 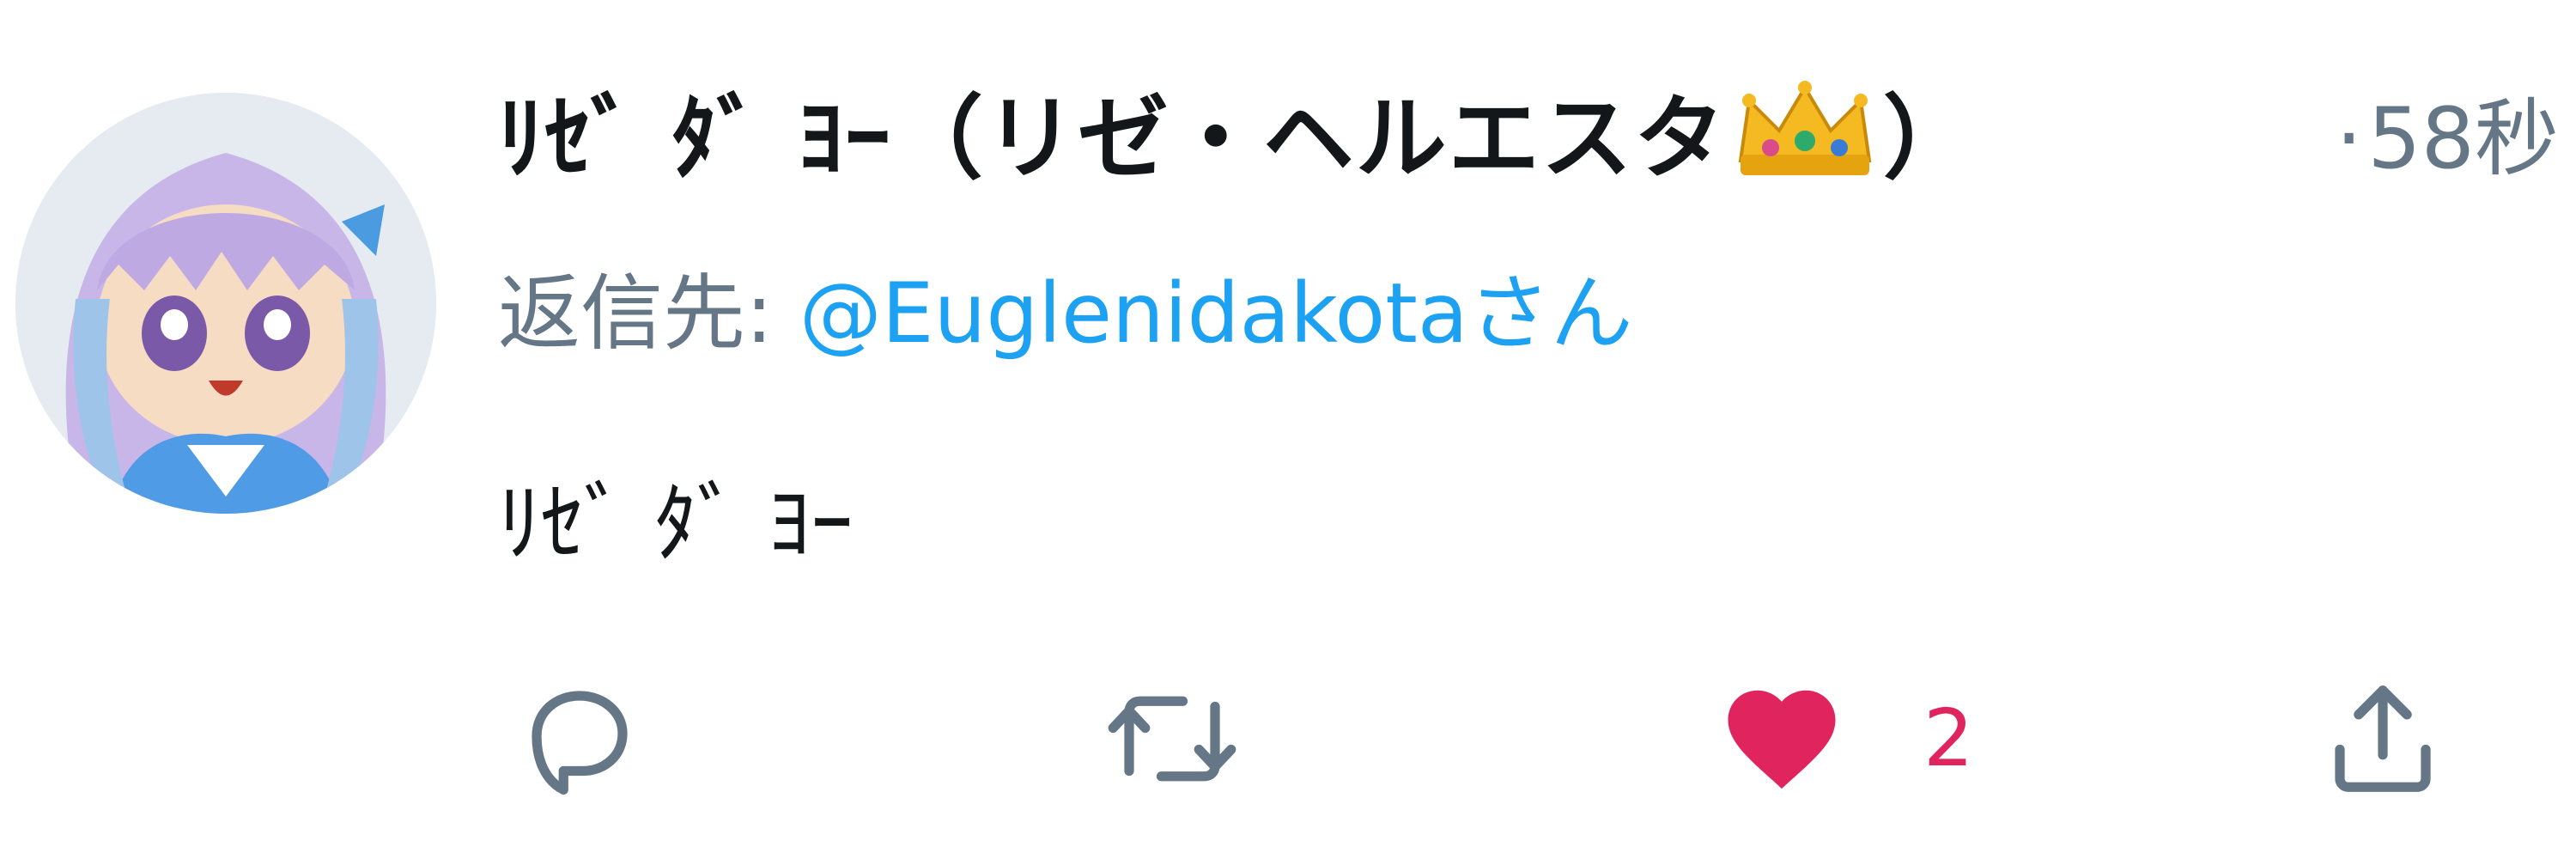 What do you see at coordinates (1805, 130) in the screenshot?
I see `crown-emoji` at bounding box center [1805, 130].